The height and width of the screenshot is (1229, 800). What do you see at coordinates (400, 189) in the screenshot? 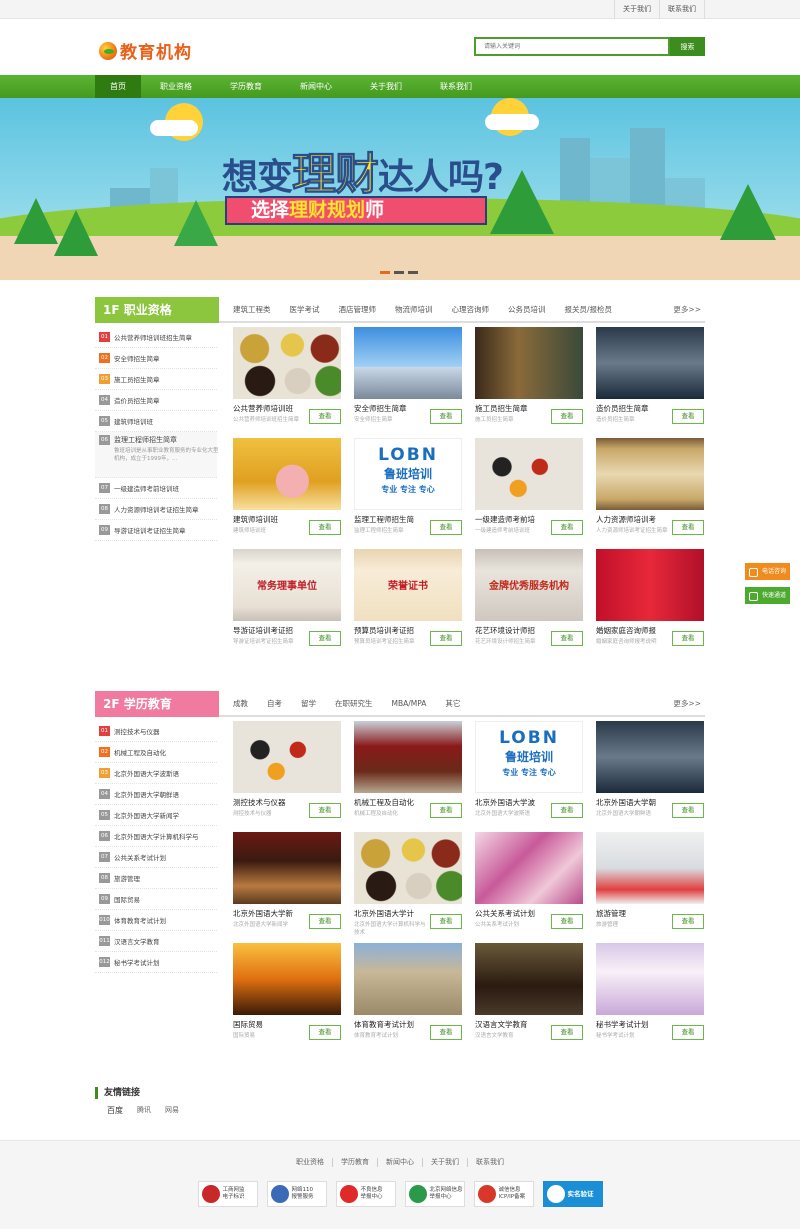
I see `hero-banner: 想变理财达人吗? 选择理财规划师` at bounding box center [400, 189].